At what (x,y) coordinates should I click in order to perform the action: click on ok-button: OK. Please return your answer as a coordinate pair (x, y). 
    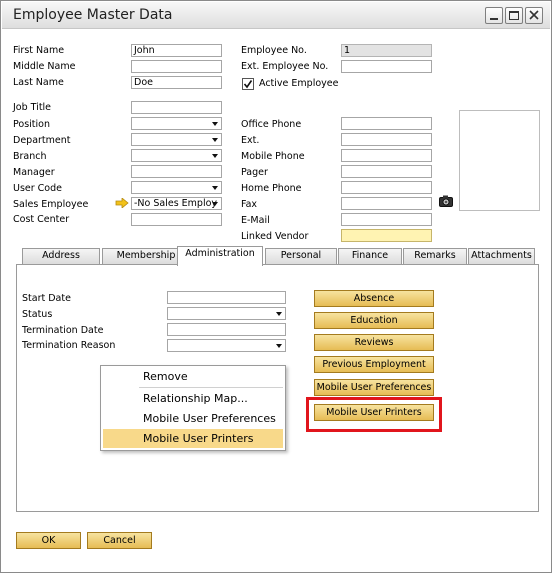
    Looking at the image, I should click on (48, 540).